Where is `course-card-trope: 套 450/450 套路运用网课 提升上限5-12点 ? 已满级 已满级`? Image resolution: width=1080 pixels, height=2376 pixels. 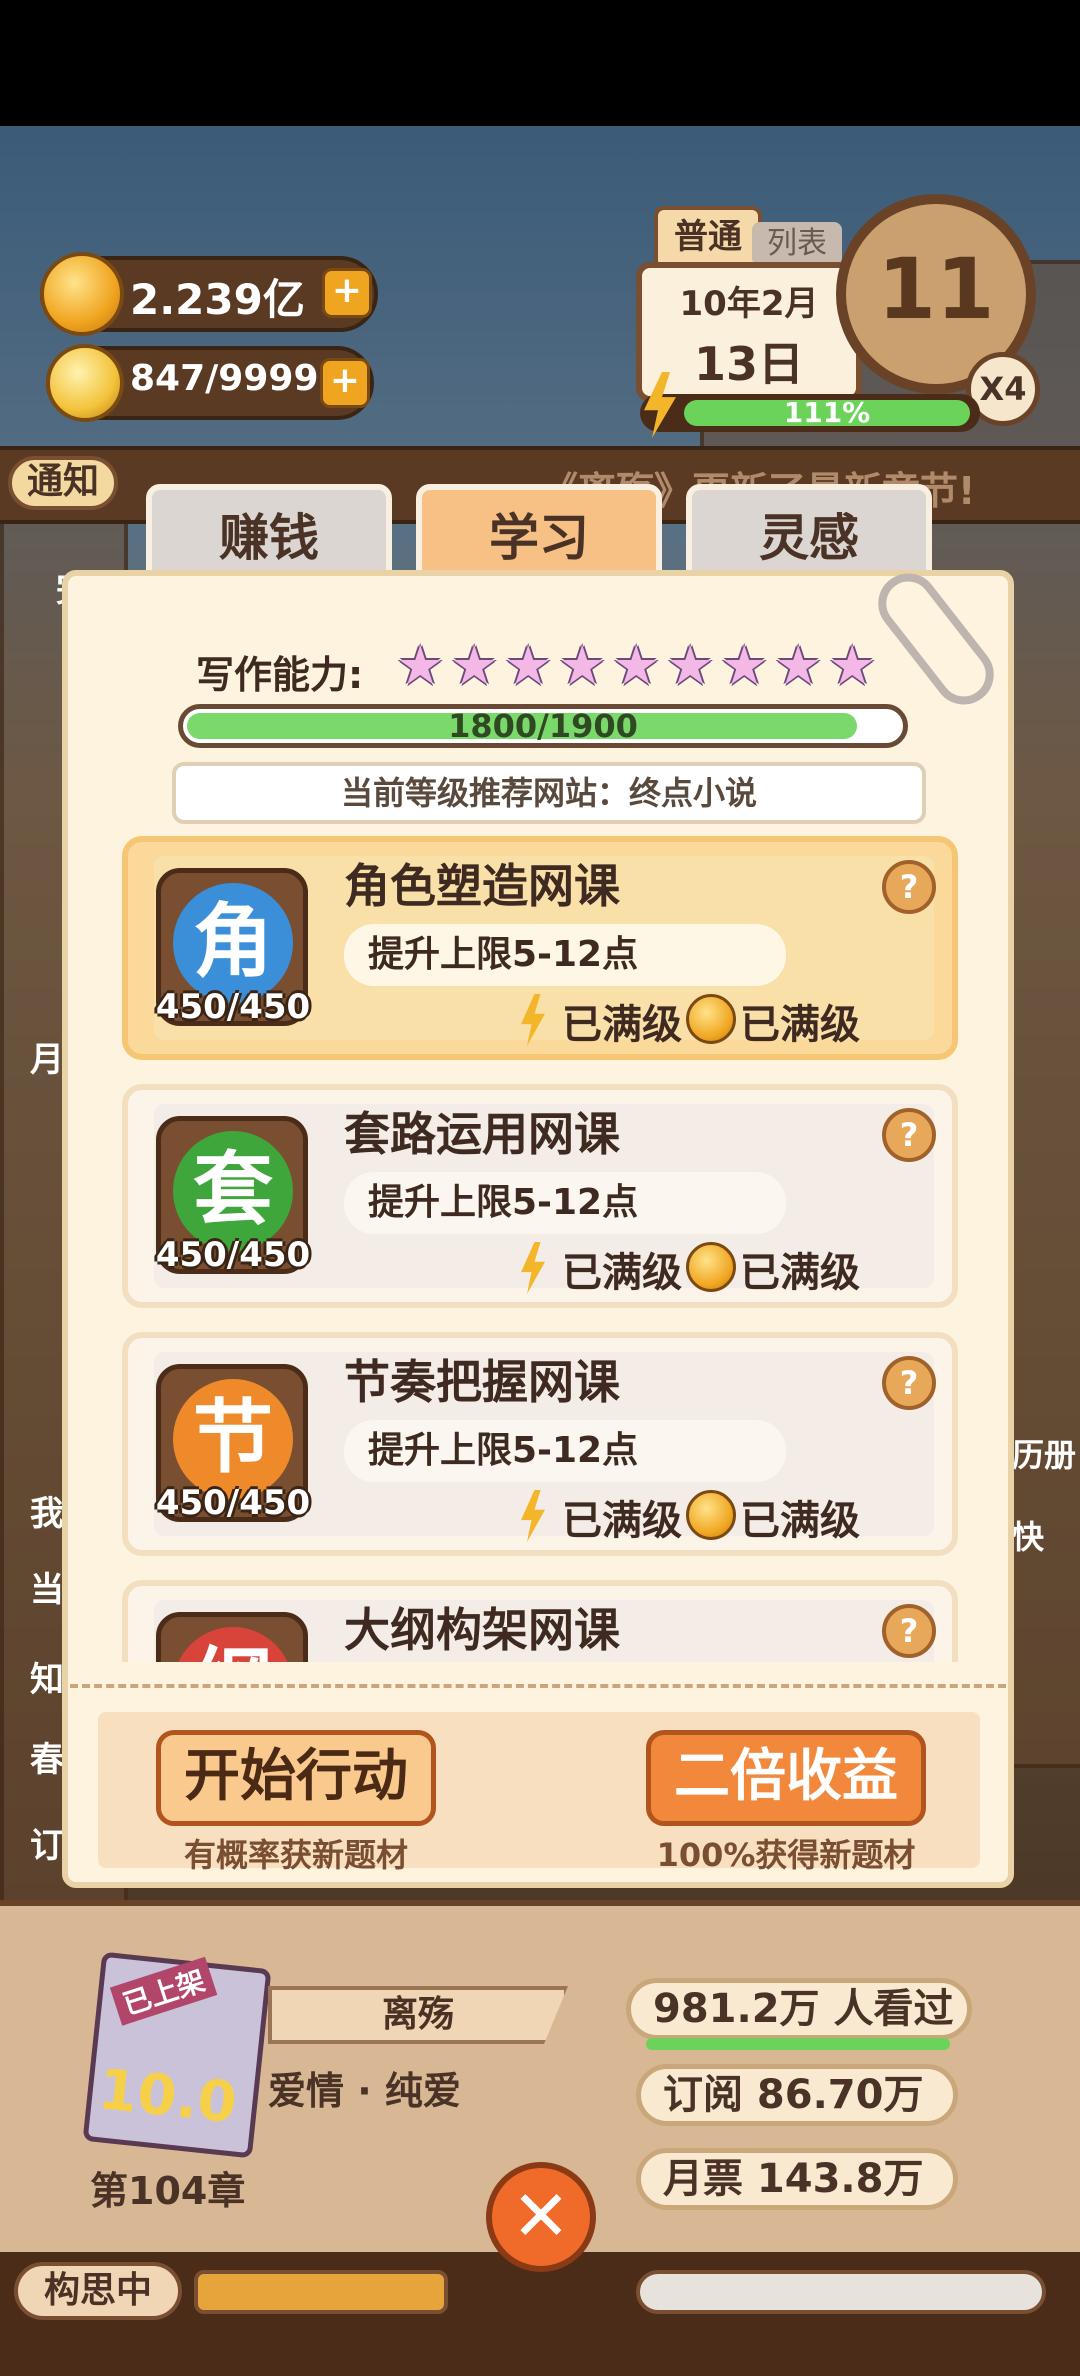
course-card-trope: 套 450/450 套路运用网课 提升上限5-12点 ? 已满级 已满级 is located at coordinates (540, 1196).